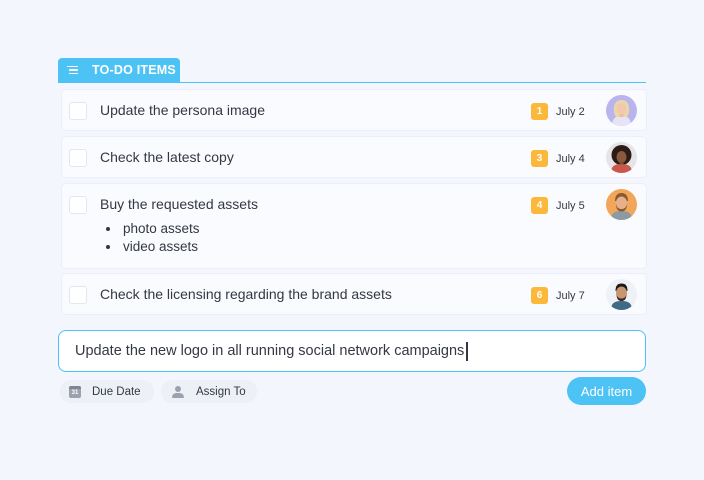 This screenshot has height=480, width=704. What do you see at coordinates (354, 110) in the screenshot?
I see `task-row: Update the persona image 1 July 2` at bounding box center [354, 110].